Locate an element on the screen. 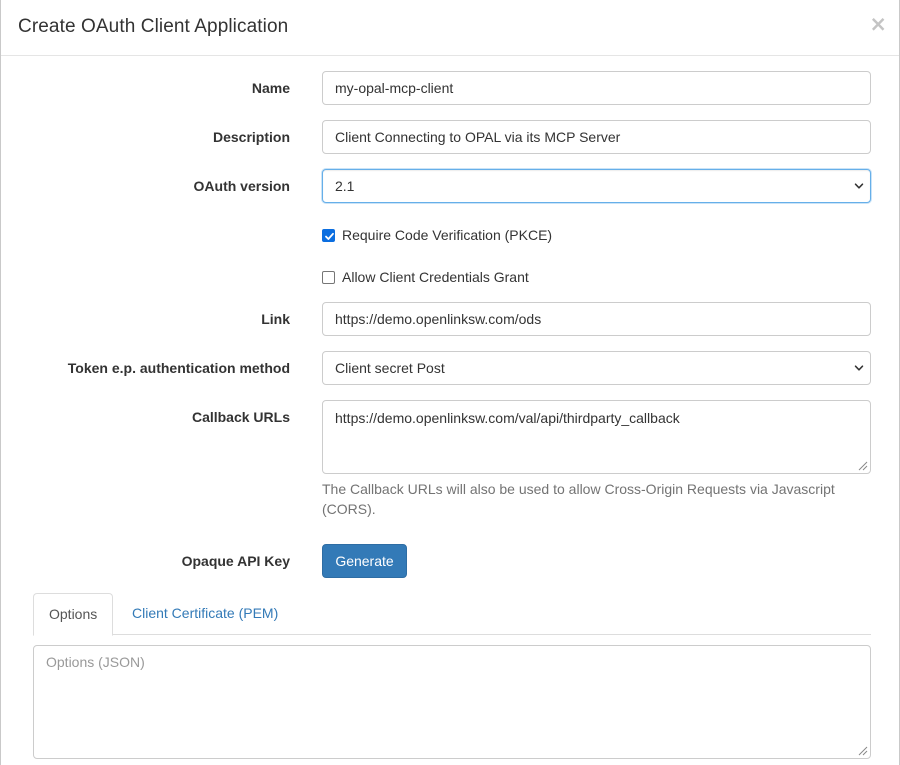  name-label: Name is located at coordinates (270, 88).